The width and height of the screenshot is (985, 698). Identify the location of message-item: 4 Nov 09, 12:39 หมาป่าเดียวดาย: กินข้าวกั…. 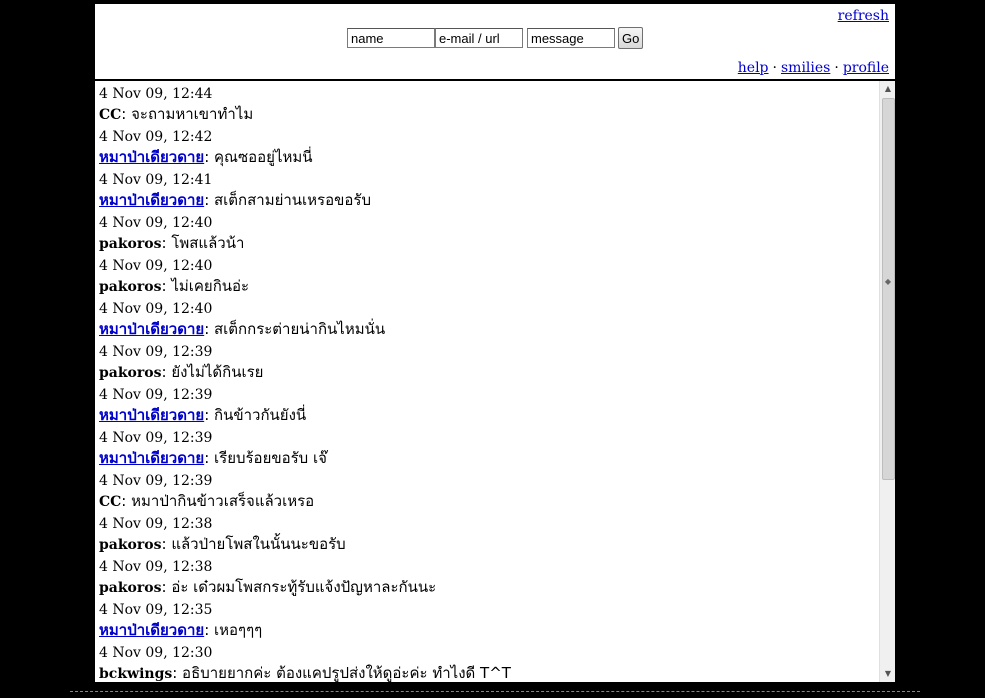
(487, 405).